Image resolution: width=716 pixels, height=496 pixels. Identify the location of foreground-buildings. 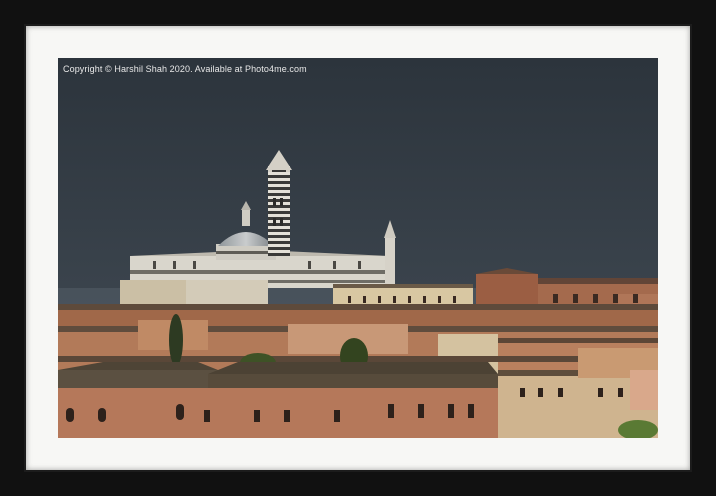
(358, 400).